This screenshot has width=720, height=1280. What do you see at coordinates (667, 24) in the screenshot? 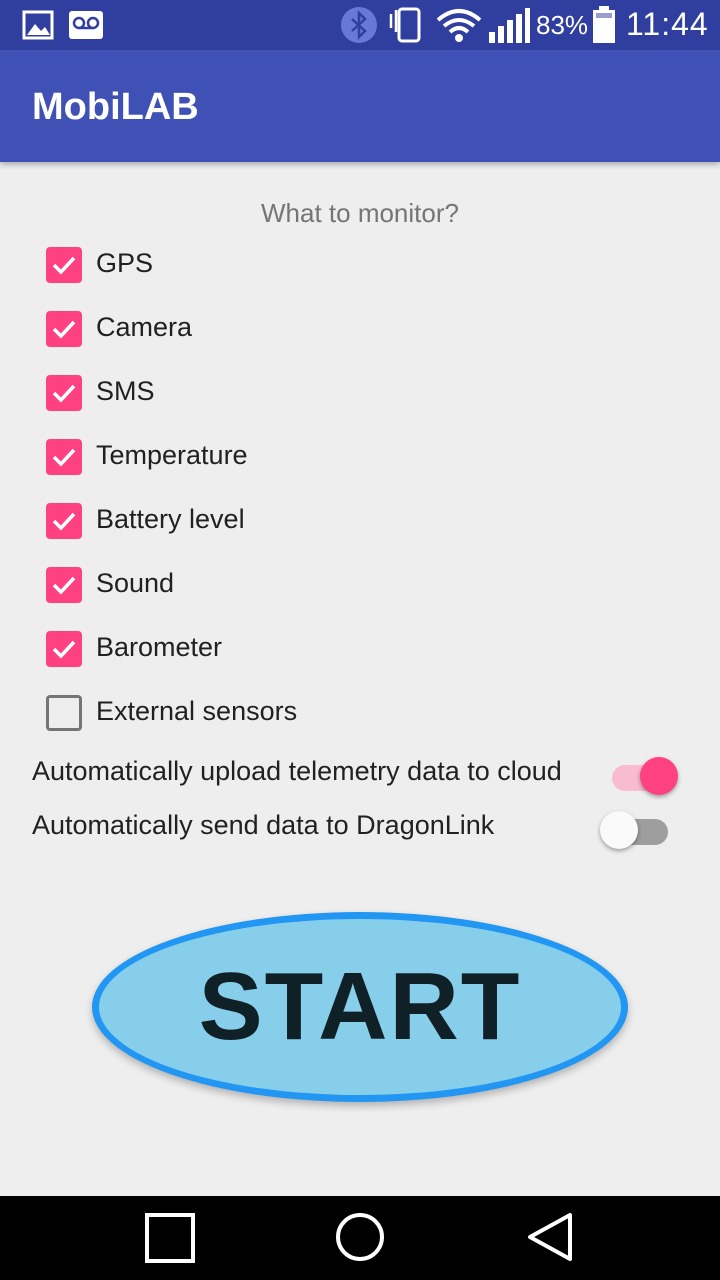
I see `status-clock: 11:44` at bounding box center [667, 24].